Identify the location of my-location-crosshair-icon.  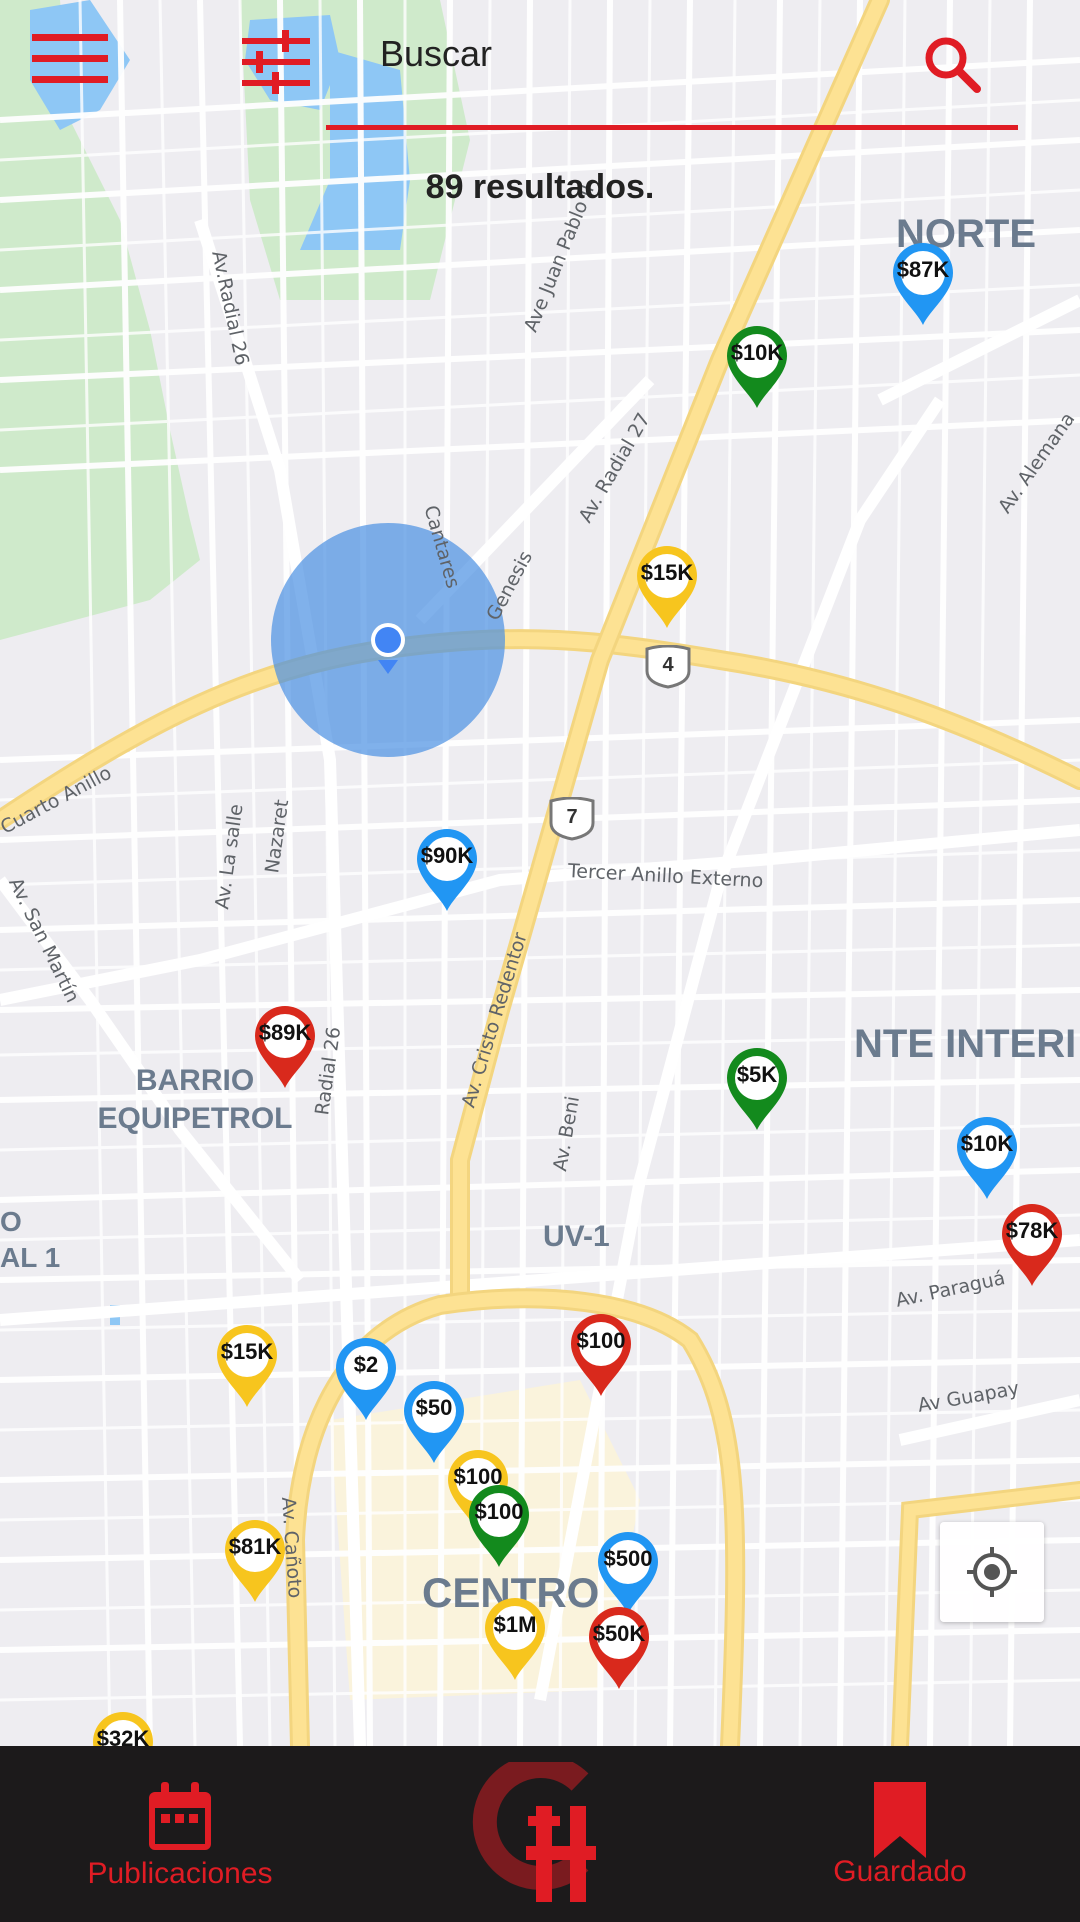
(992, 1572).